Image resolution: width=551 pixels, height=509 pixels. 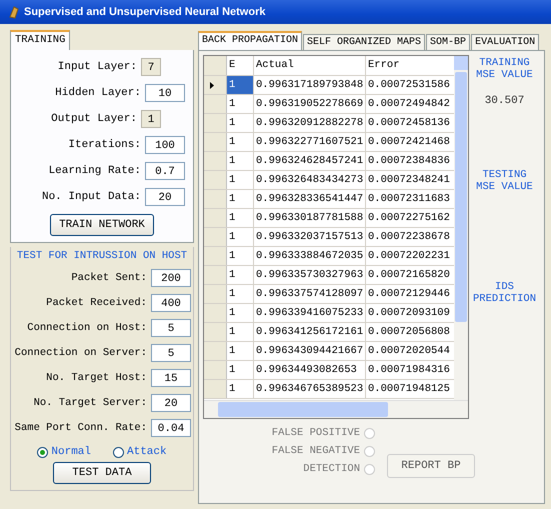 I want to click on tab: SELF ORGANIZED MAPS, so click(x=364, y=42).